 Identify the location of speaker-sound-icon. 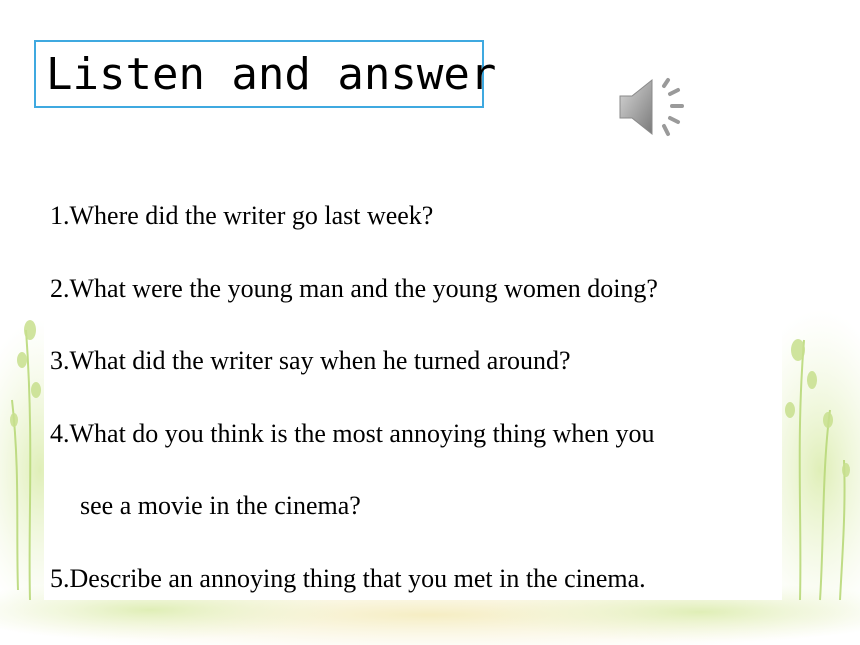
(652, 107).